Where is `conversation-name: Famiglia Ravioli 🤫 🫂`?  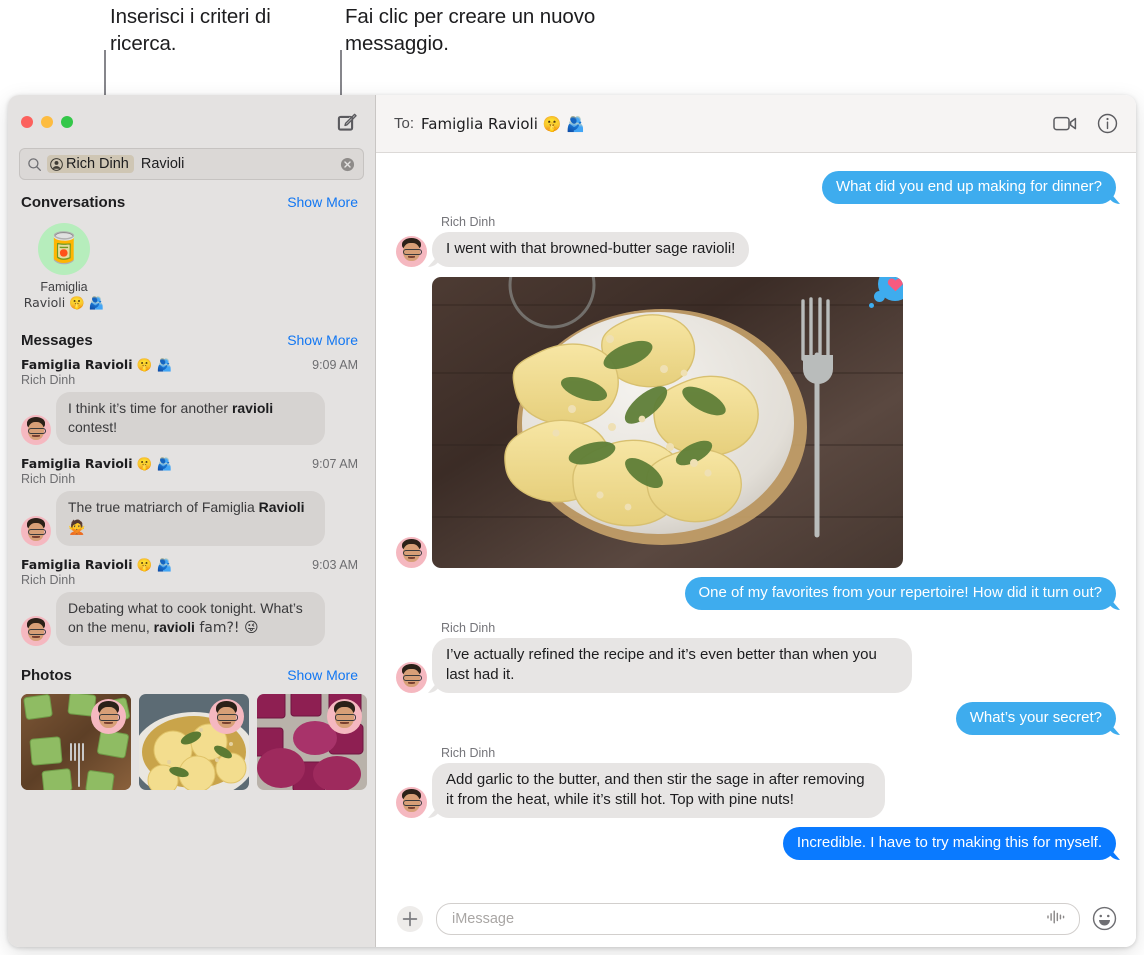 conversation-name: Famiglia Ravioli 🤫 🫂 is located at coordinates (64, 295).